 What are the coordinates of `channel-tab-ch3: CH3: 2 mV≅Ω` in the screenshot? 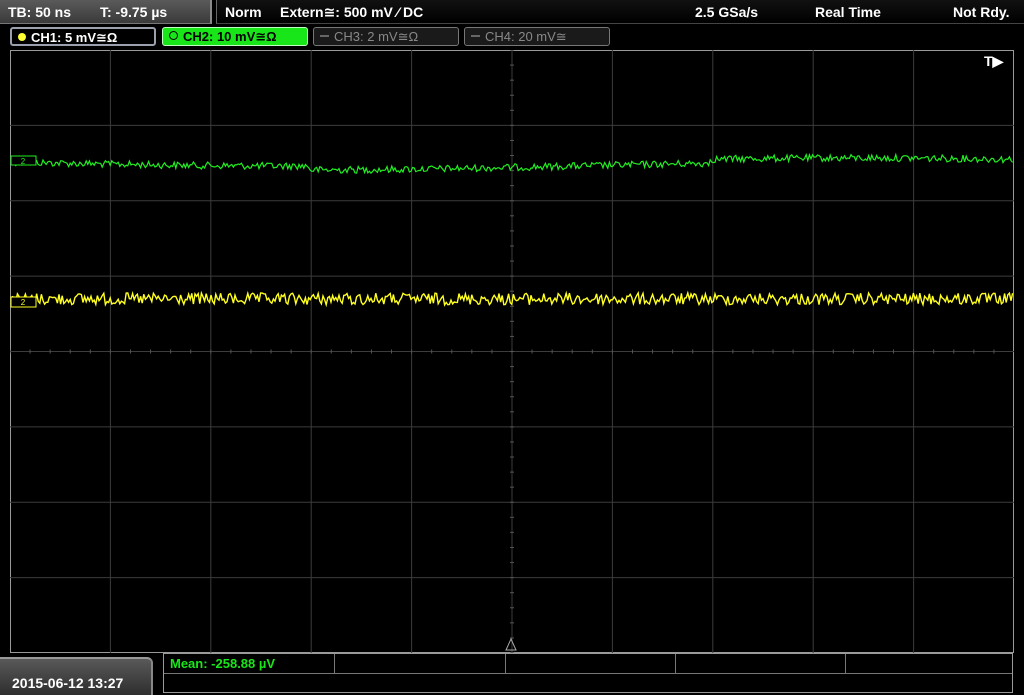 It's located at (386, 36).